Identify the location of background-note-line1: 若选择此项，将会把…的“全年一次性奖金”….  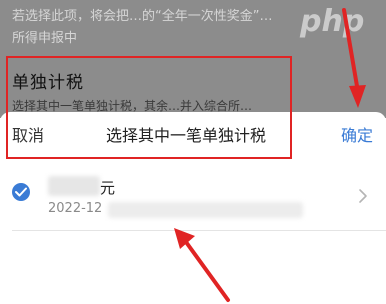
(142, 16).